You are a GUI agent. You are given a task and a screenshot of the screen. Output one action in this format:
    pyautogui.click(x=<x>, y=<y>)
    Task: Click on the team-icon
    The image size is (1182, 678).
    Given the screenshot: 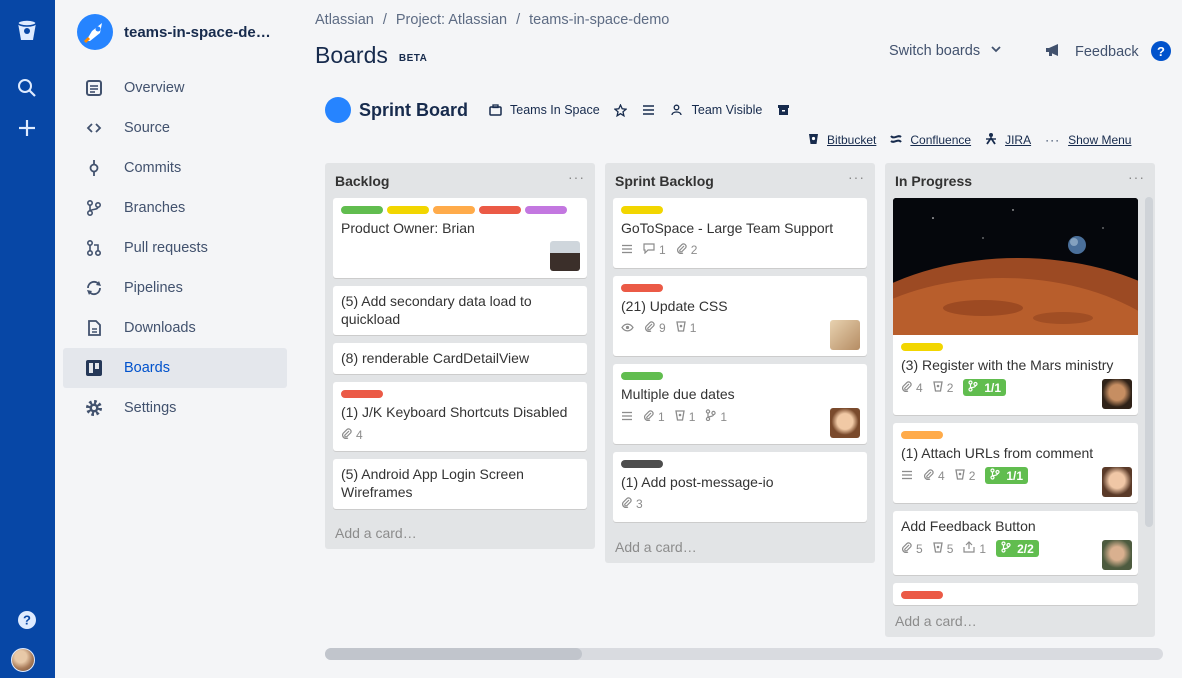 What is the action you would take?
    pyautogui.click(x=677, y=110)
    